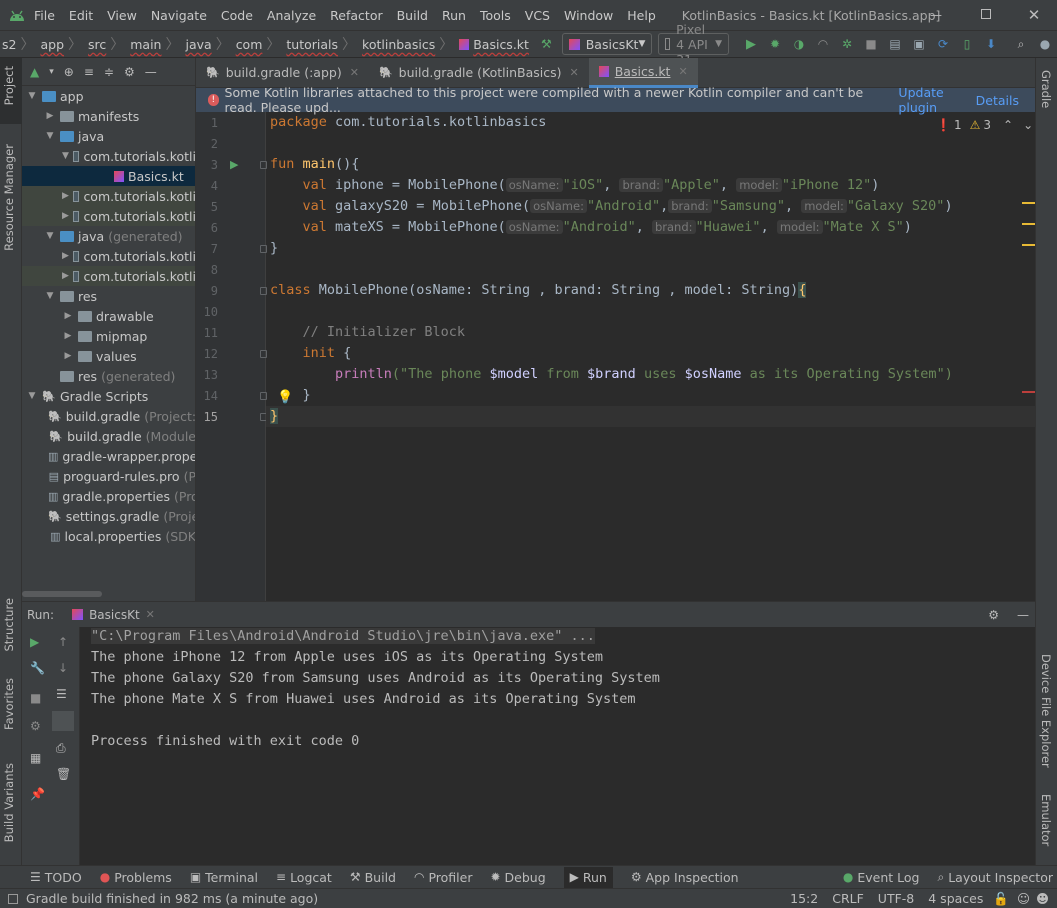  I want to click on horizontal-scrollbar, so click(62, 594).